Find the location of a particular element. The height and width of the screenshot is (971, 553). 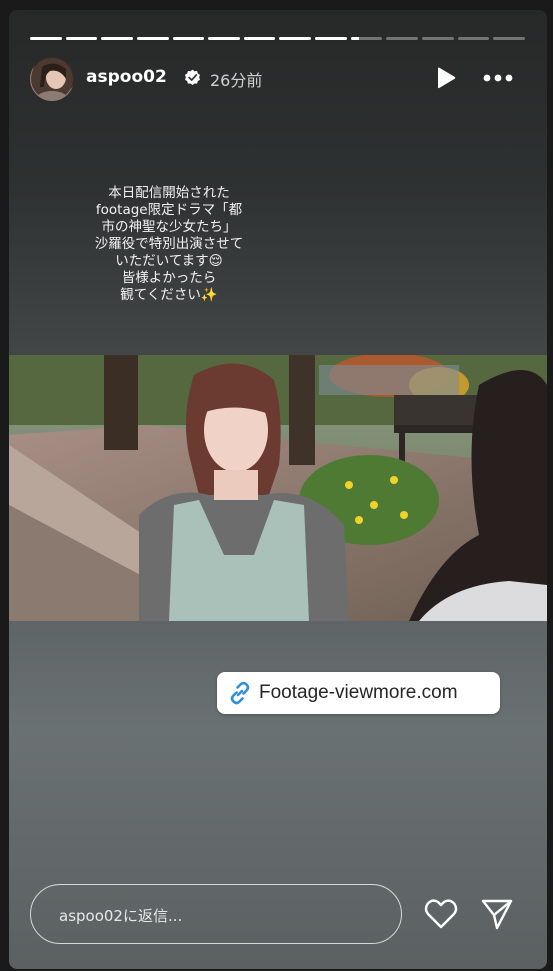

link-sticker: Footage-viewmore.com is located at coordinates (358, 693).